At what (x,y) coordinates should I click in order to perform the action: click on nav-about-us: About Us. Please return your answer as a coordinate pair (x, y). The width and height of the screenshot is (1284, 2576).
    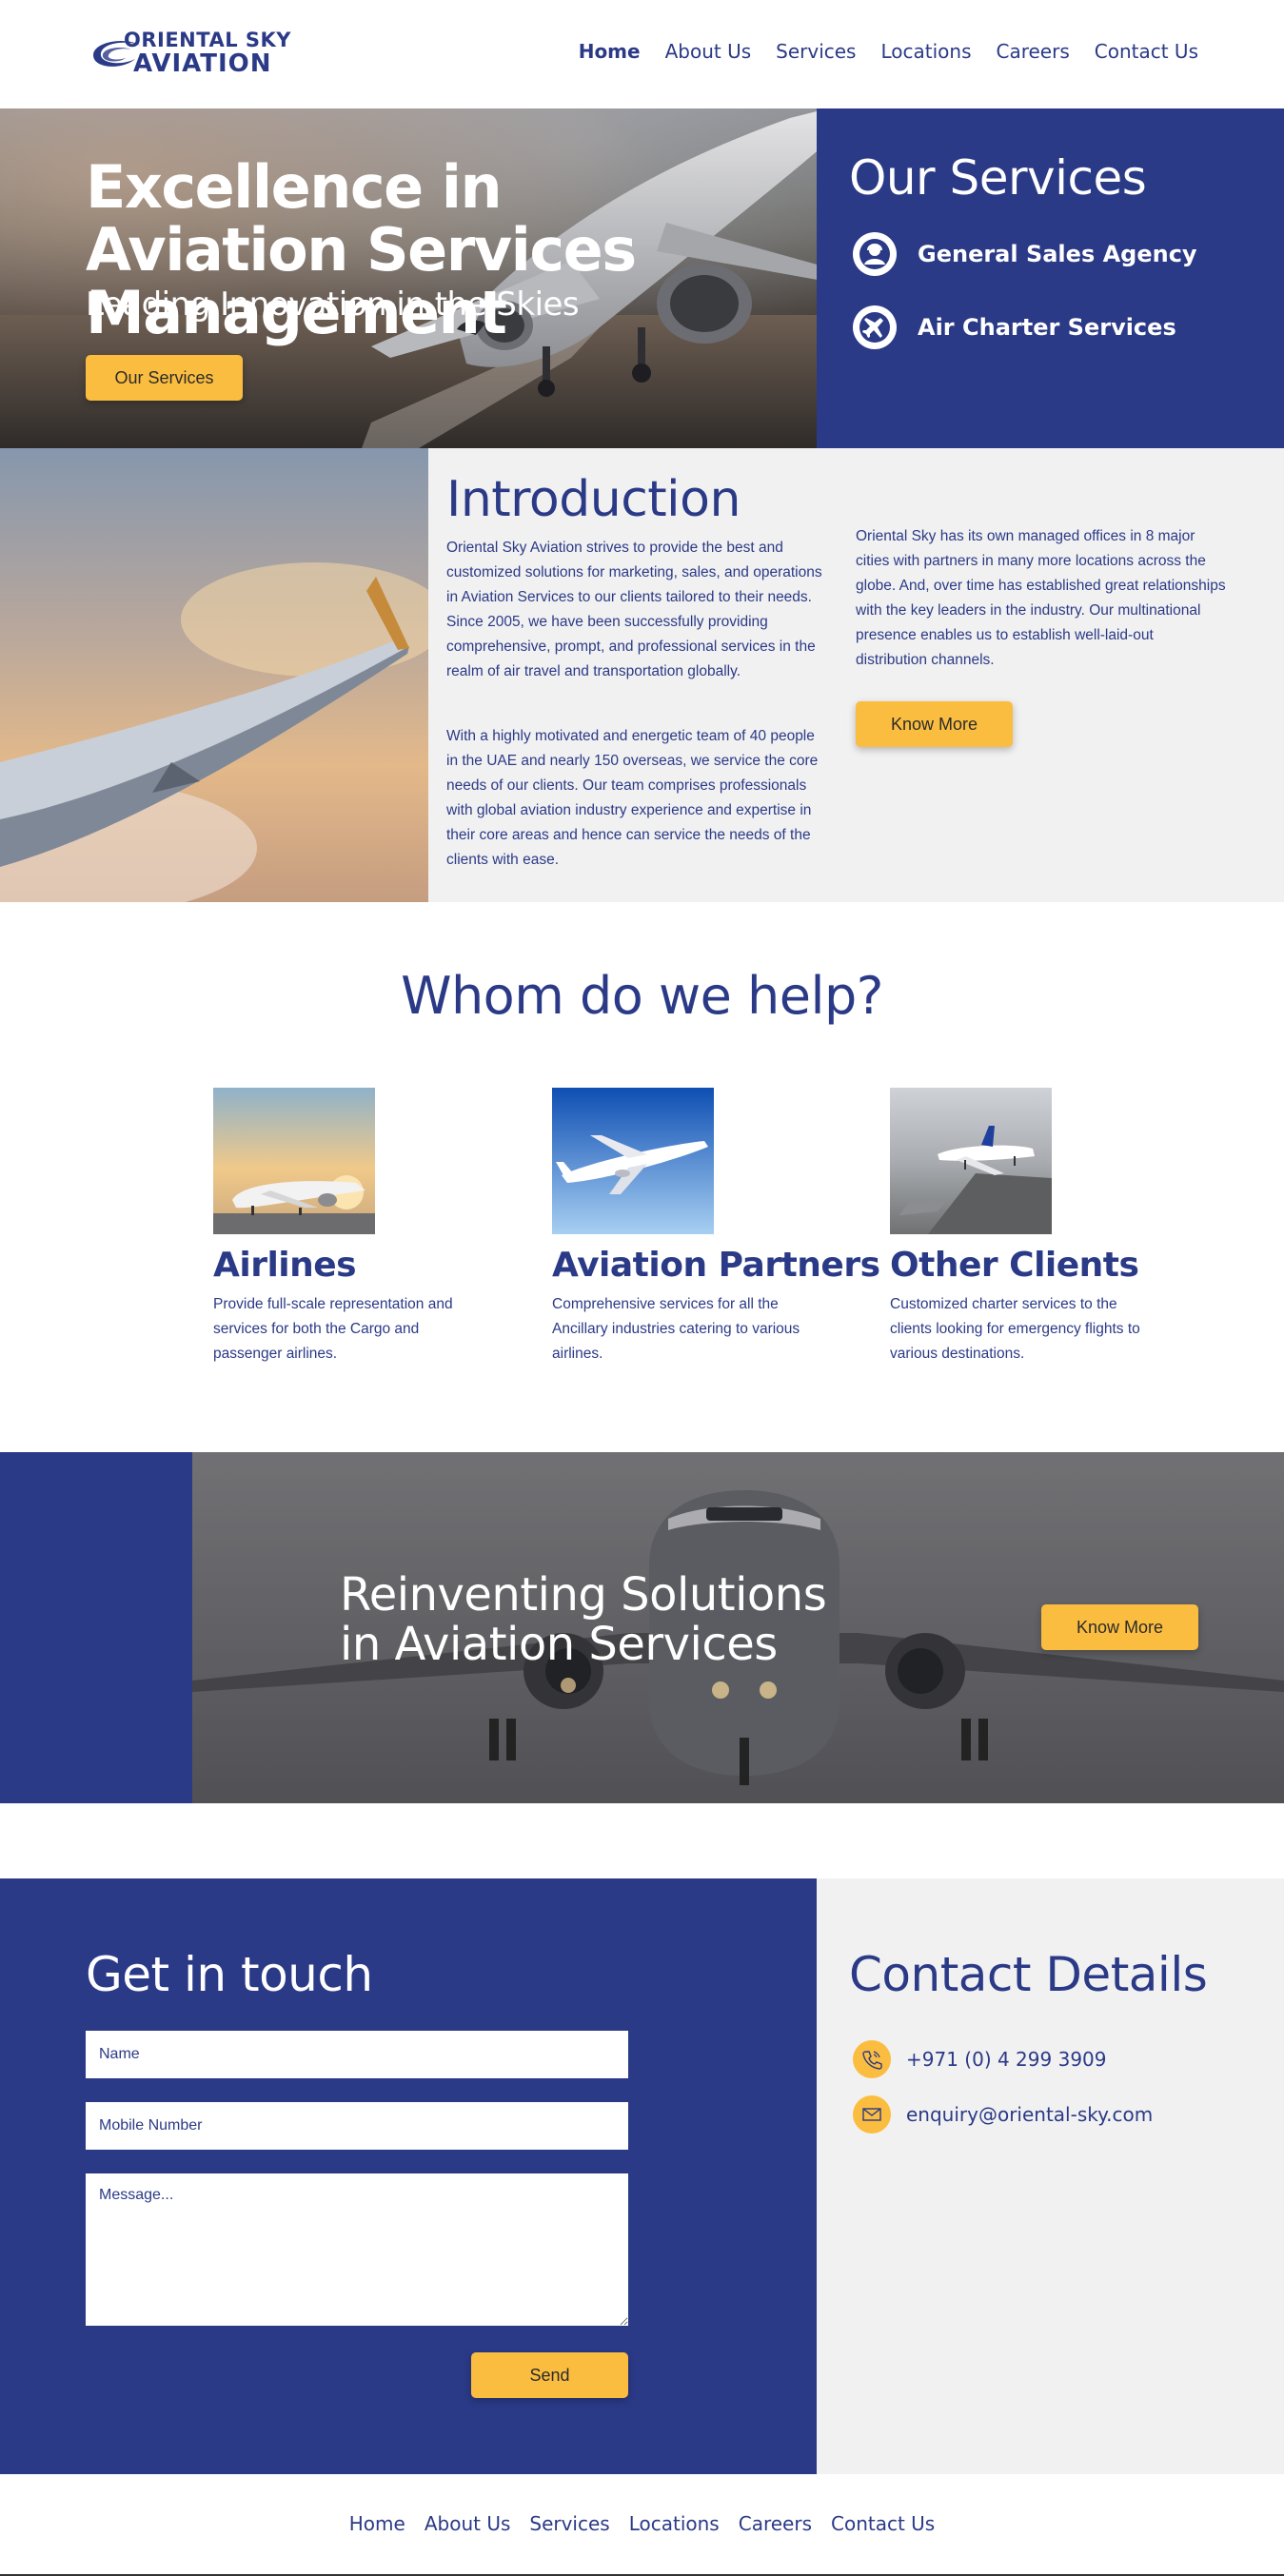
    Looking at the image, I should click on (708, 51).